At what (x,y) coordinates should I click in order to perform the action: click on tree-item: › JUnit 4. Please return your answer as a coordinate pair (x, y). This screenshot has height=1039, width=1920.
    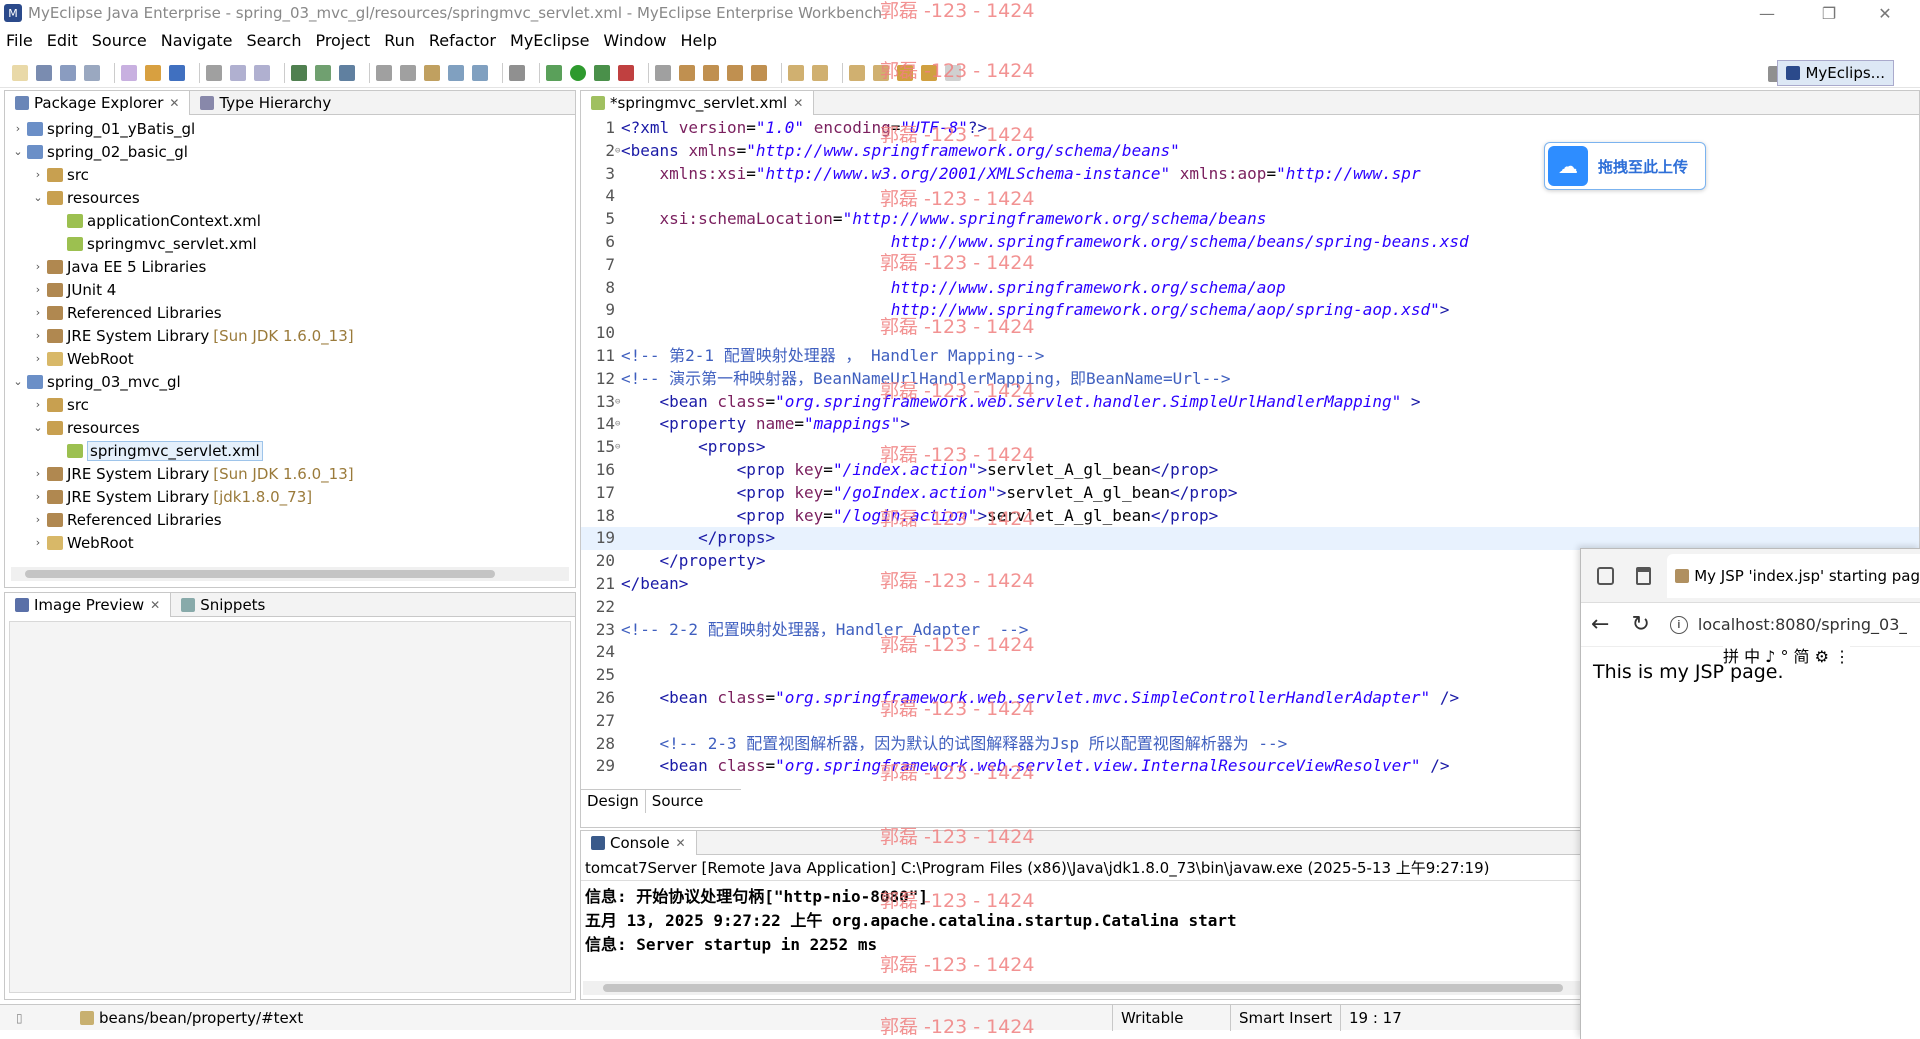
    Looking at the image, I should click on (290, 289).